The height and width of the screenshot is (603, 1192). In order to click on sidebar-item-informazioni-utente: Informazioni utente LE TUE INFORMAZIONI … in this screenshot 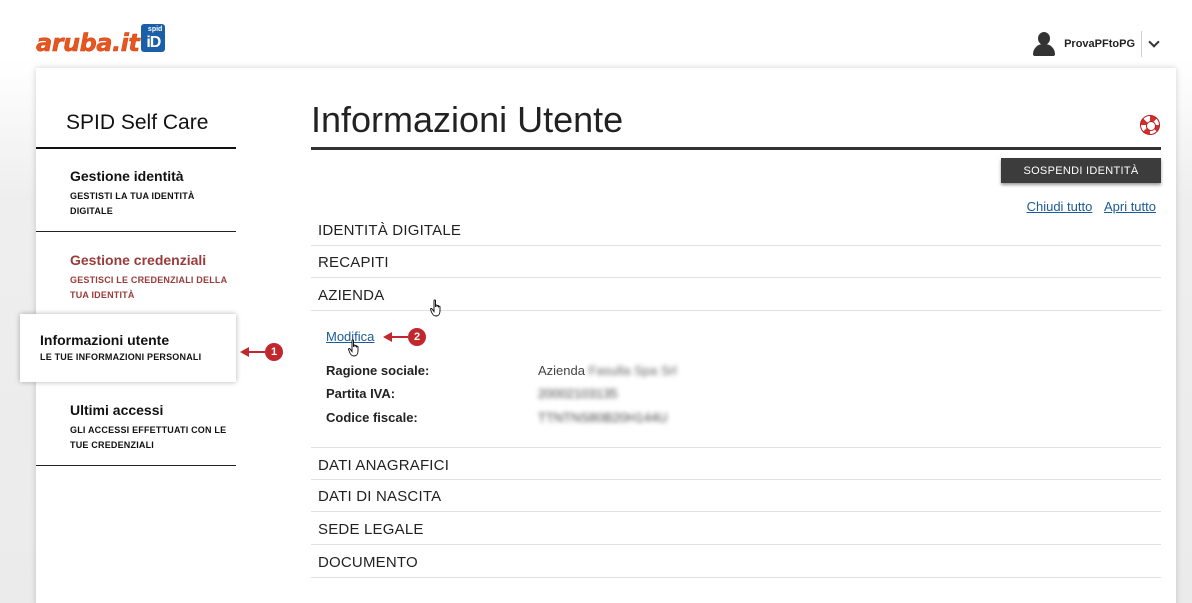, I will do `click(128, 348)`.